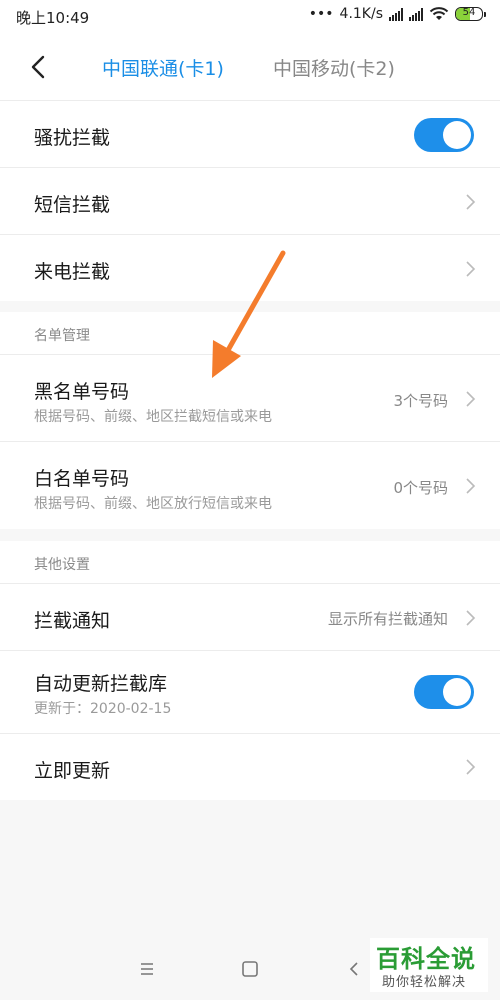 The image size is (500, 1000). What do you see at coordinates (321, 14) in the screenshot?
I see `net-speed-dots: •••` at bounding box center [321, 14].